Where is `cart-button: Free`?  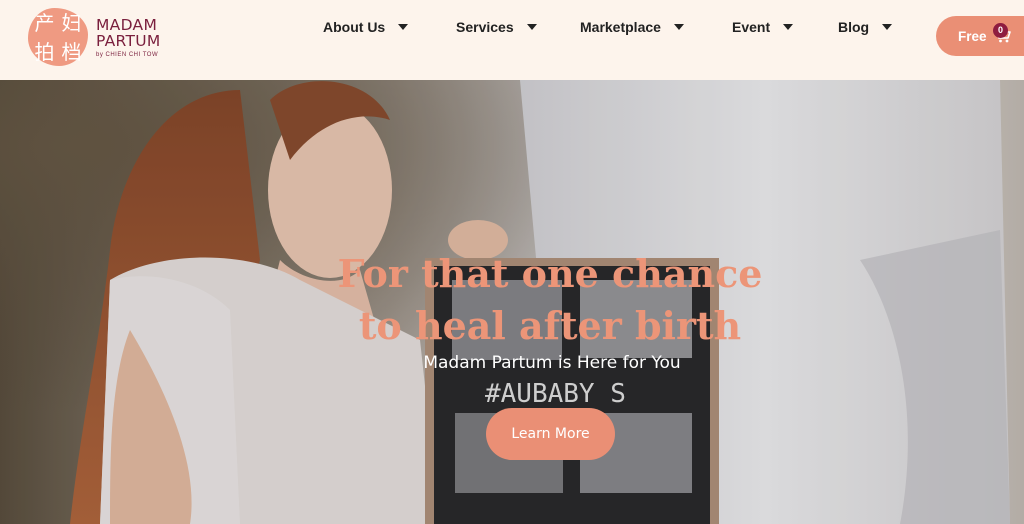
cart-button: Free is located at coordinates (980, 36).